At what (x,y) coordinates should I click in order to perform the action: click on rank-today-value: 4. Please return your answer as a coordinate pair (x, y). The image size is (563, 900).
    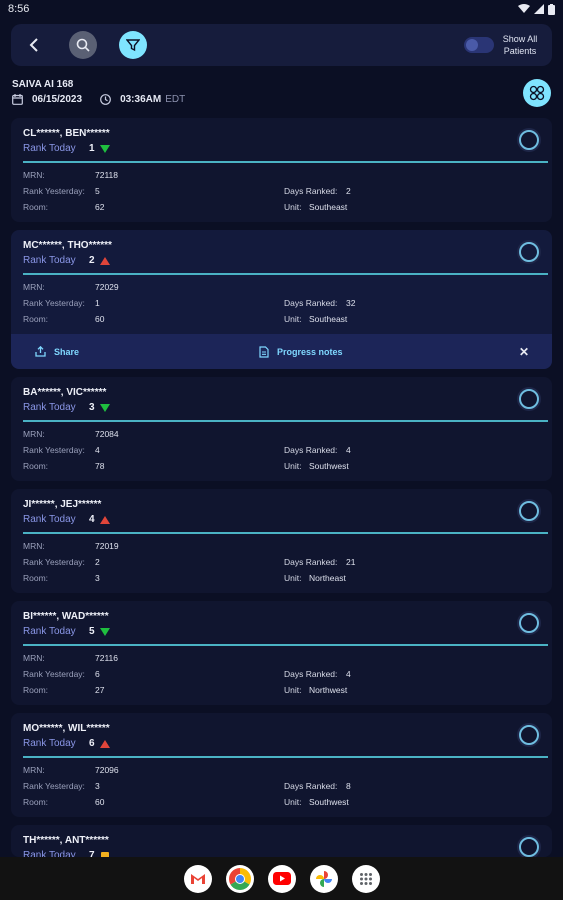
    Looking at the image, I should click on (92, 519).